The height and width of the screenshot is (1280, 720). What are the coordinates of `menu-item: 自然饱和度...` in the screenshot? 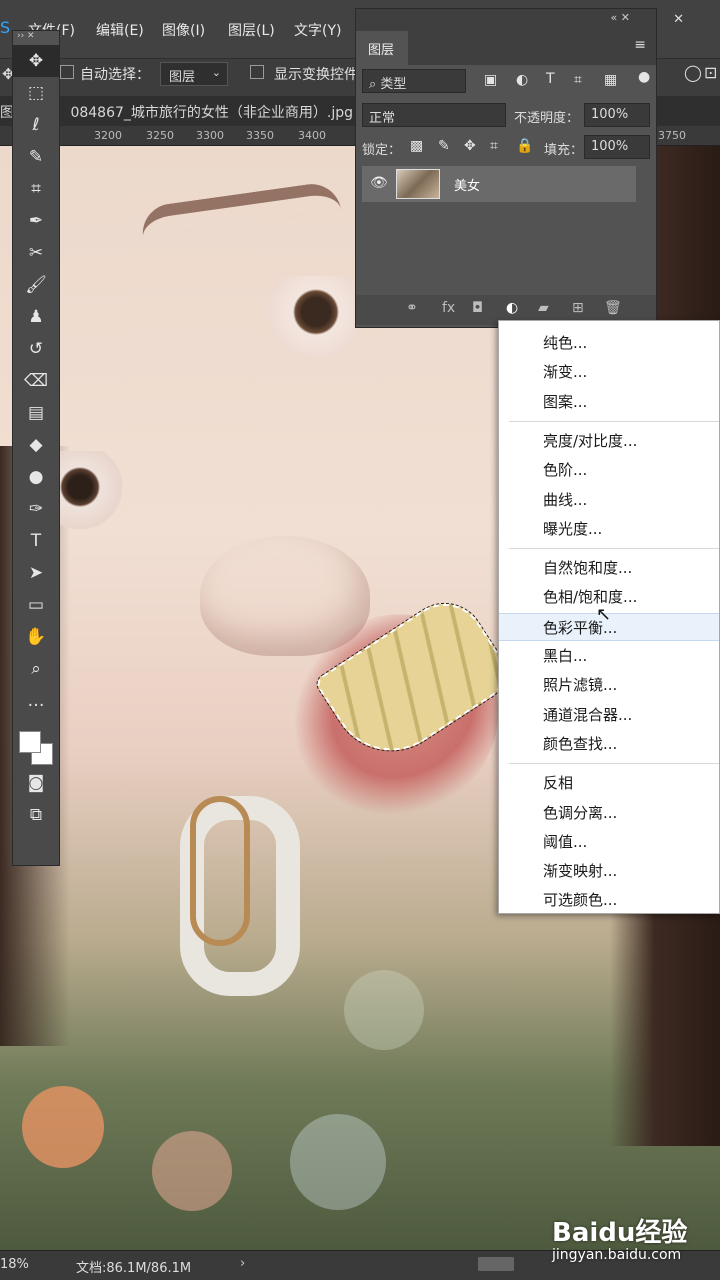 It's located at (609, 568).